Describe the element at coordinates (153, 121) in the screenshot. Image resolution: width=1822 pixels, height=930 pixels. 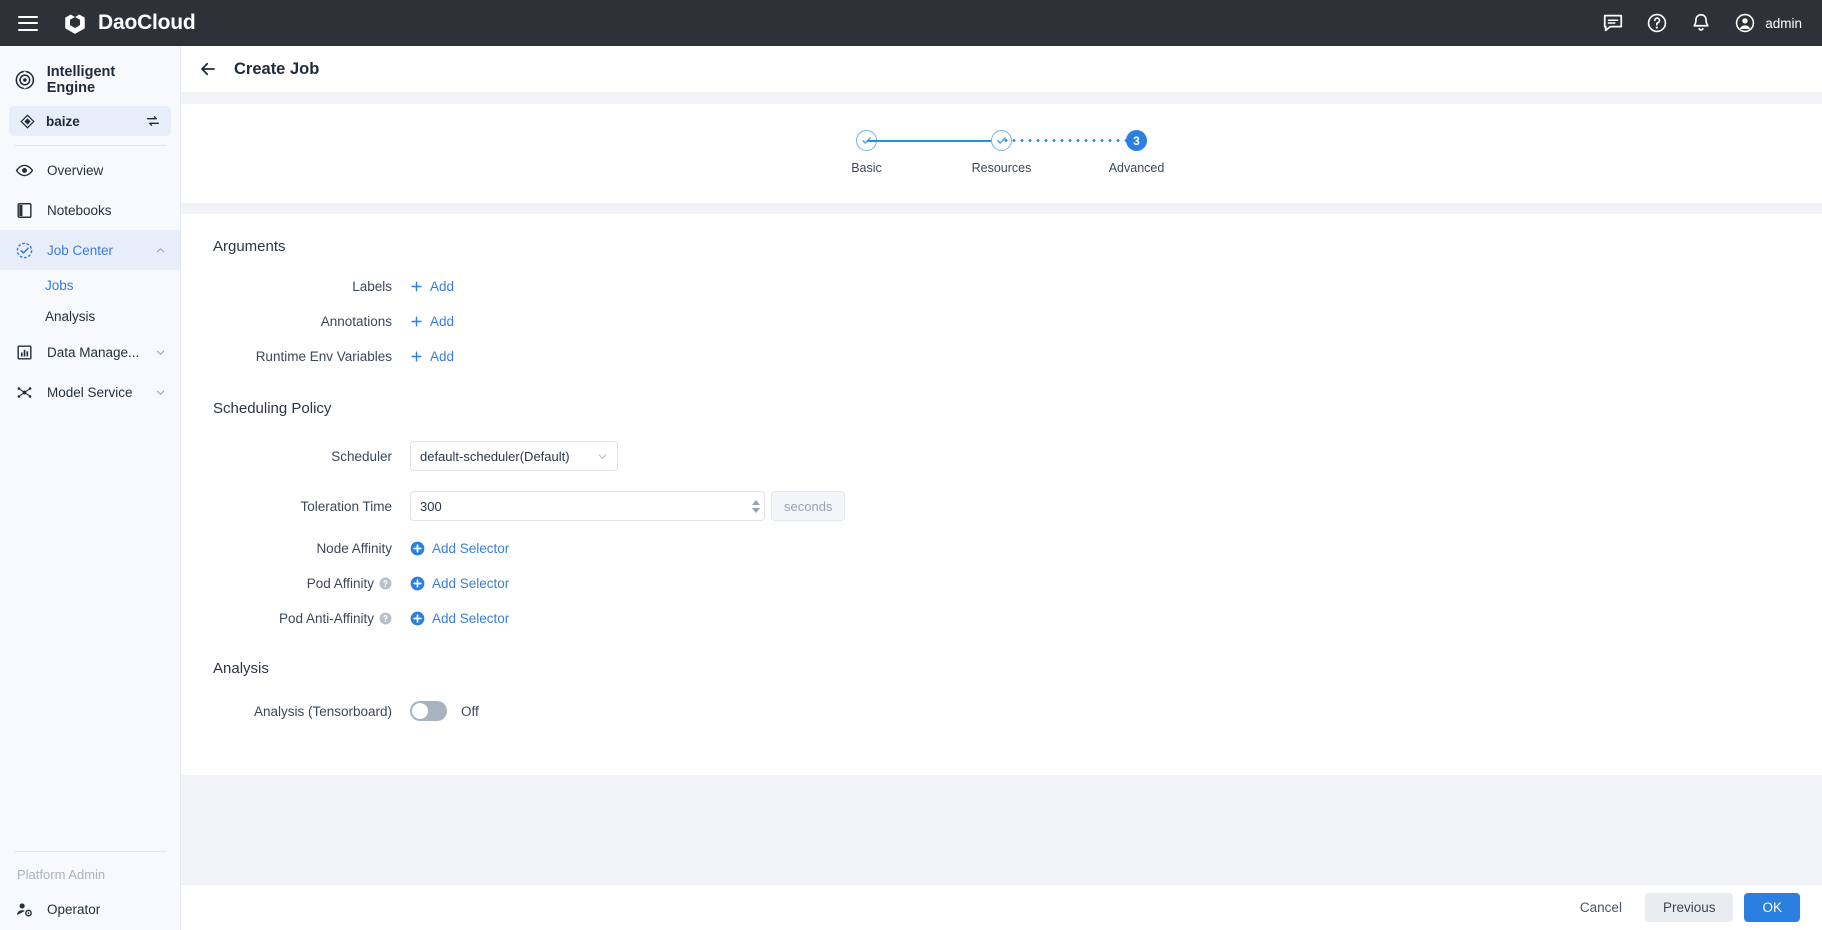
I see `switch-workspace-icon` at that location.